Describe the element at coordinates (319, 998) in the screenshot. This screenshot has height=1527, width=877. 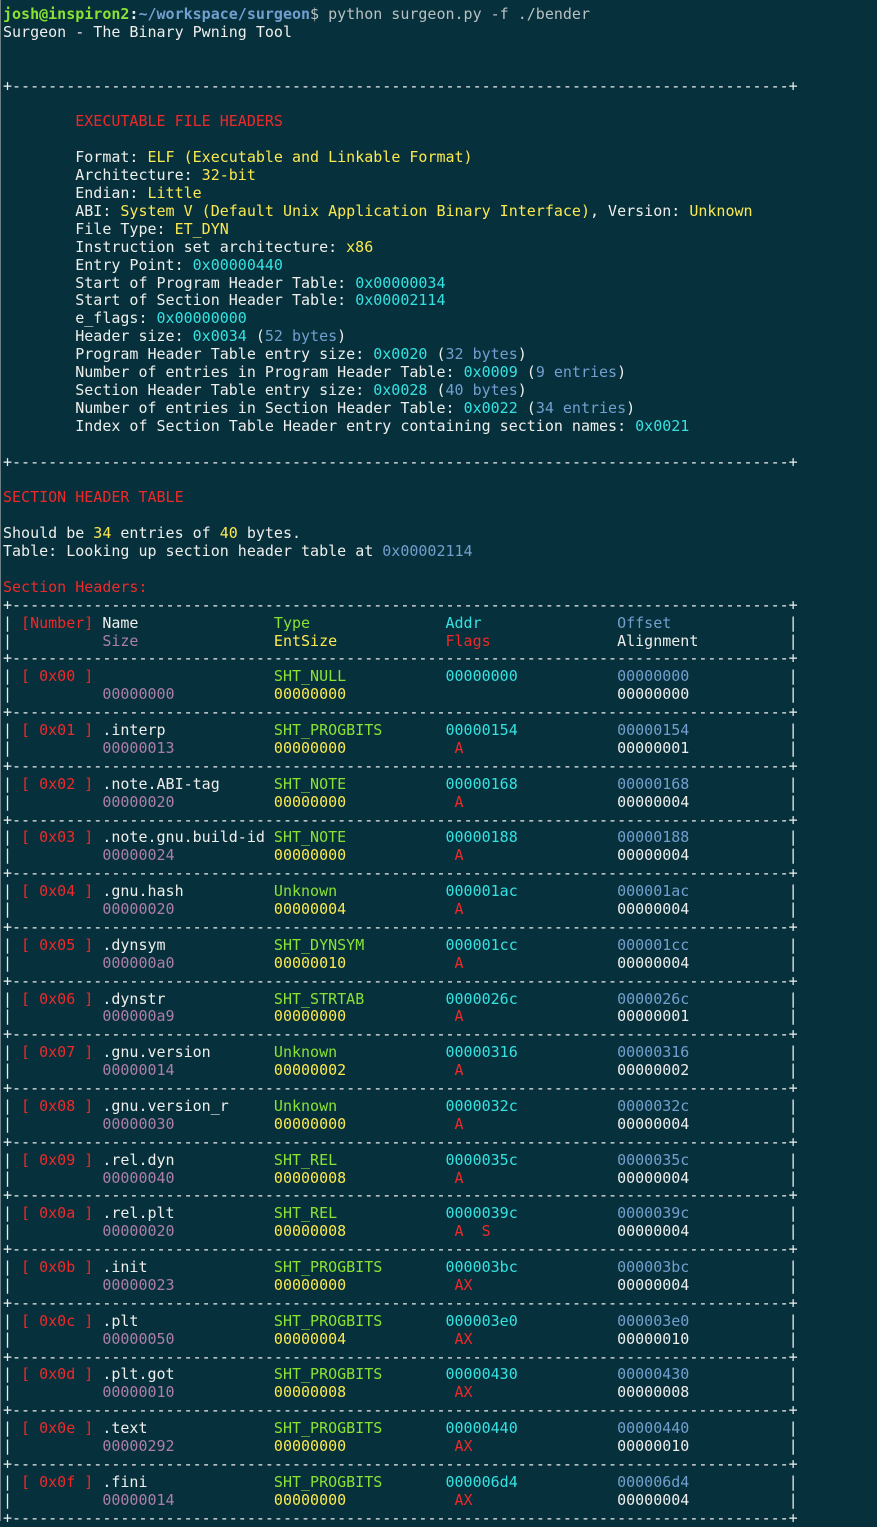
I see `section-type: SHT_STRTAB` at that location.